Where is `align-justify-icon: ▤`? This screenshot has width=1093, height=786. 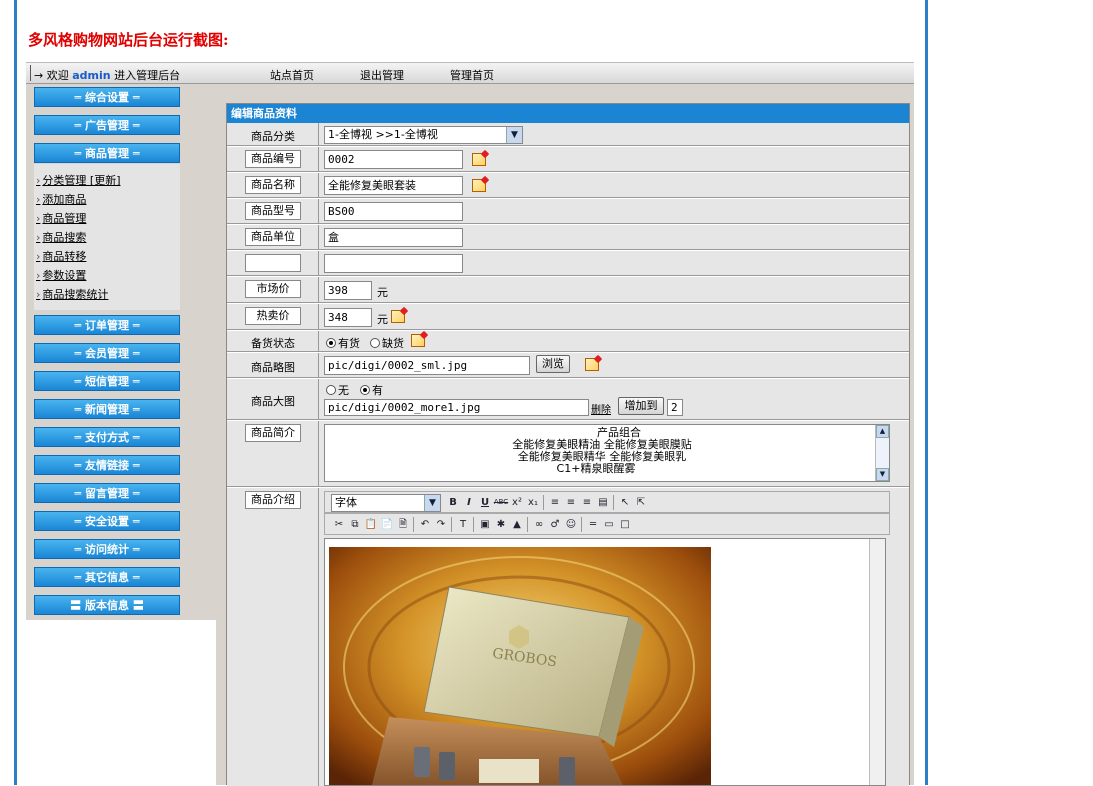 align-justify-icon: ▤ is located at coordinates (603, 502).